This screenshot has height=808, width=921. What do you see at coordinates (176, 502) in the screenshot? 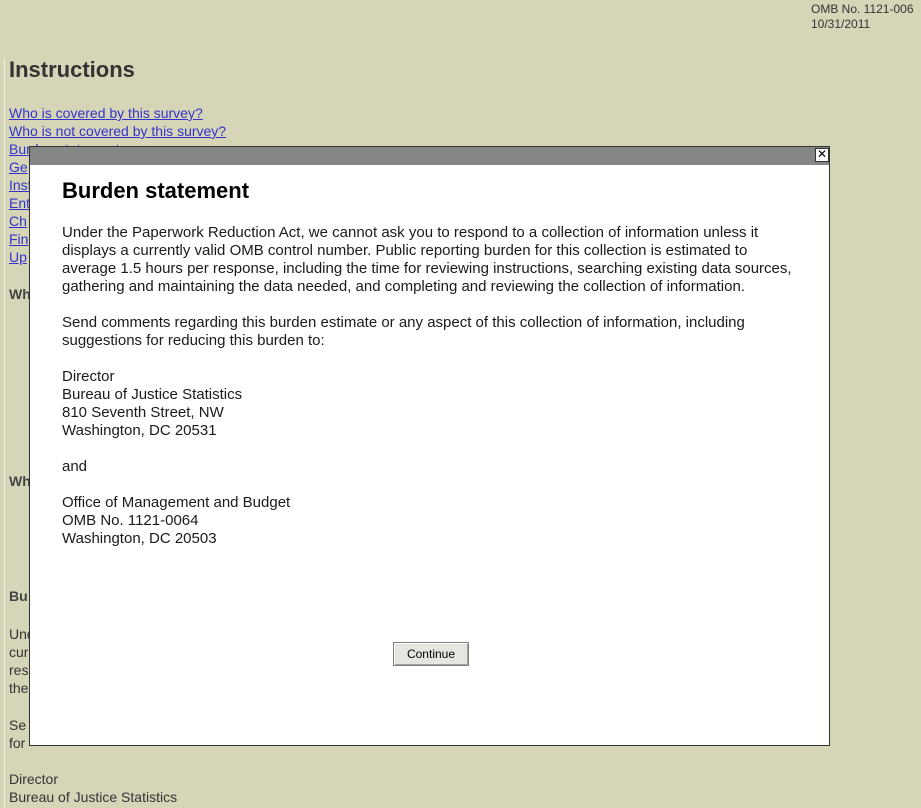
I see `address-line: Office of Management and Budget` at bounding box center [176, 502].